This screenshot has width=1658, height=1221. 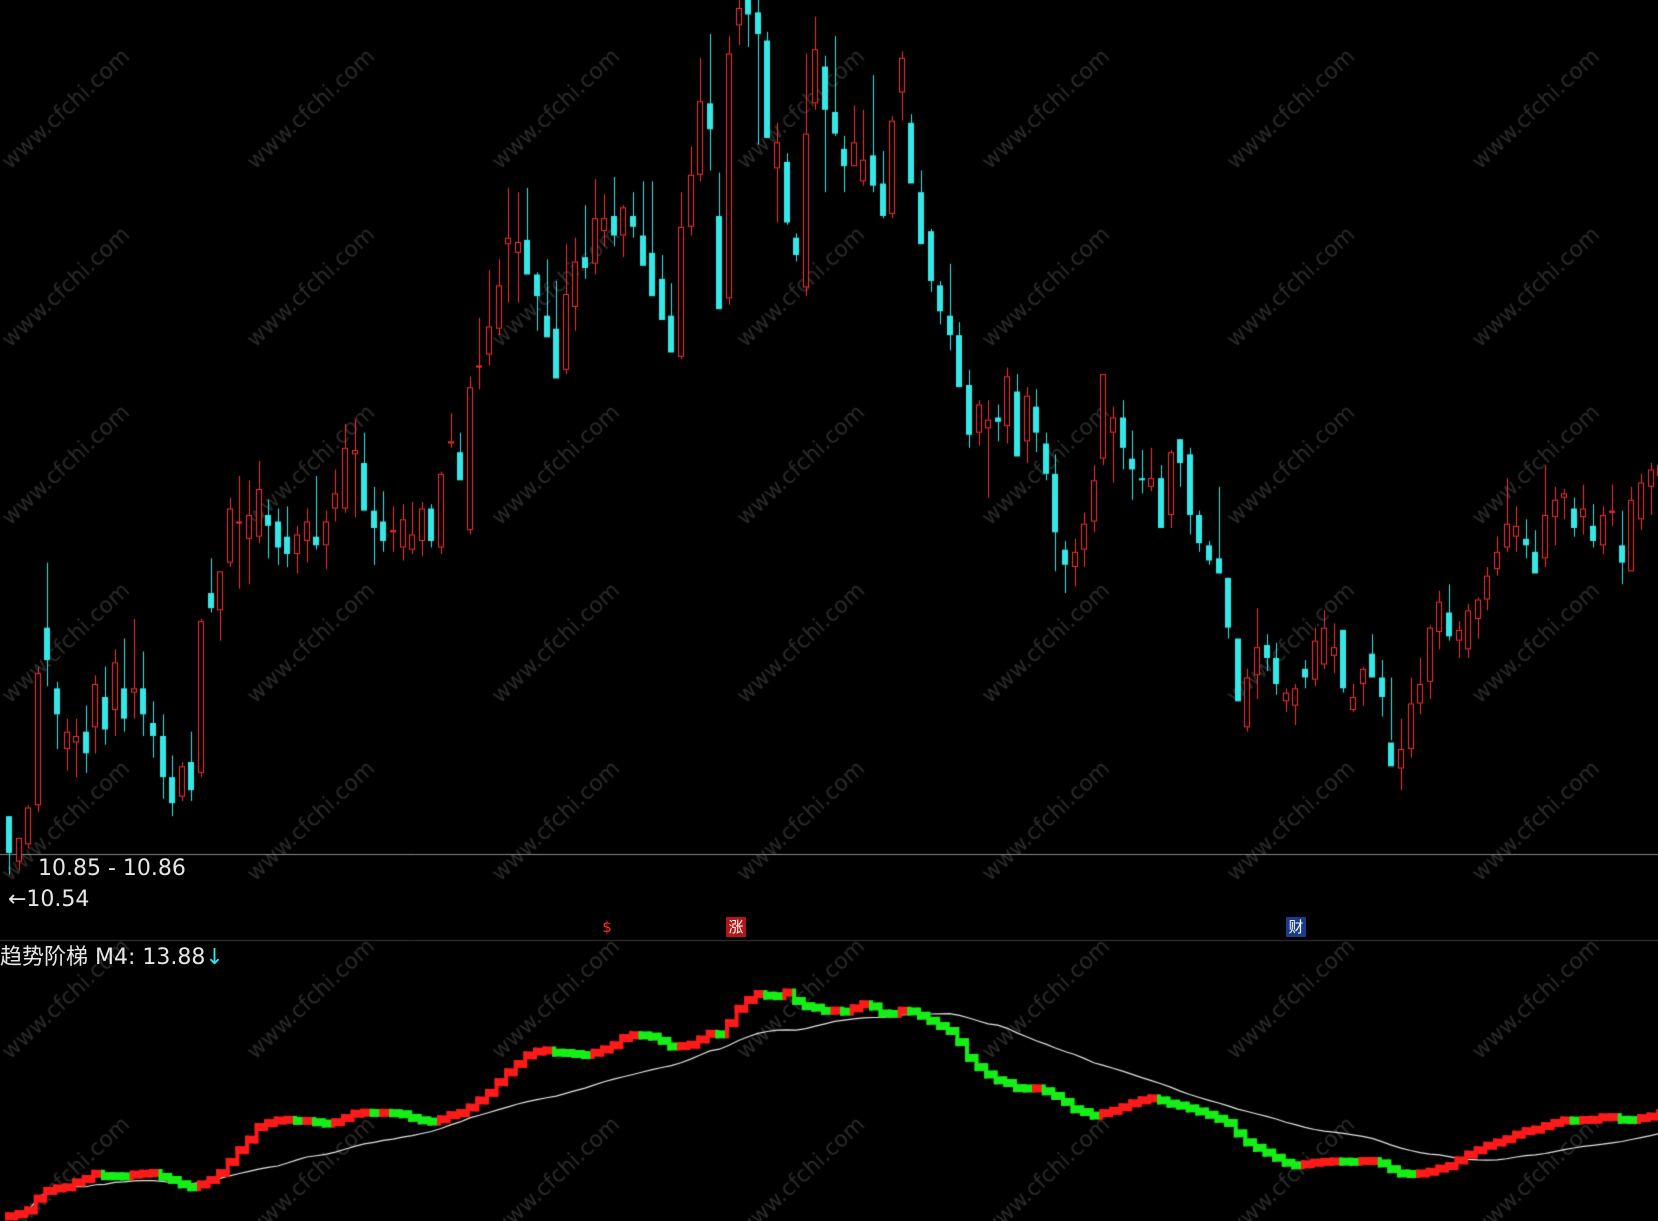 I want to click on indicator-title: 趋势阶梯 M4: 13.88↓, so click(x=112, y=955).